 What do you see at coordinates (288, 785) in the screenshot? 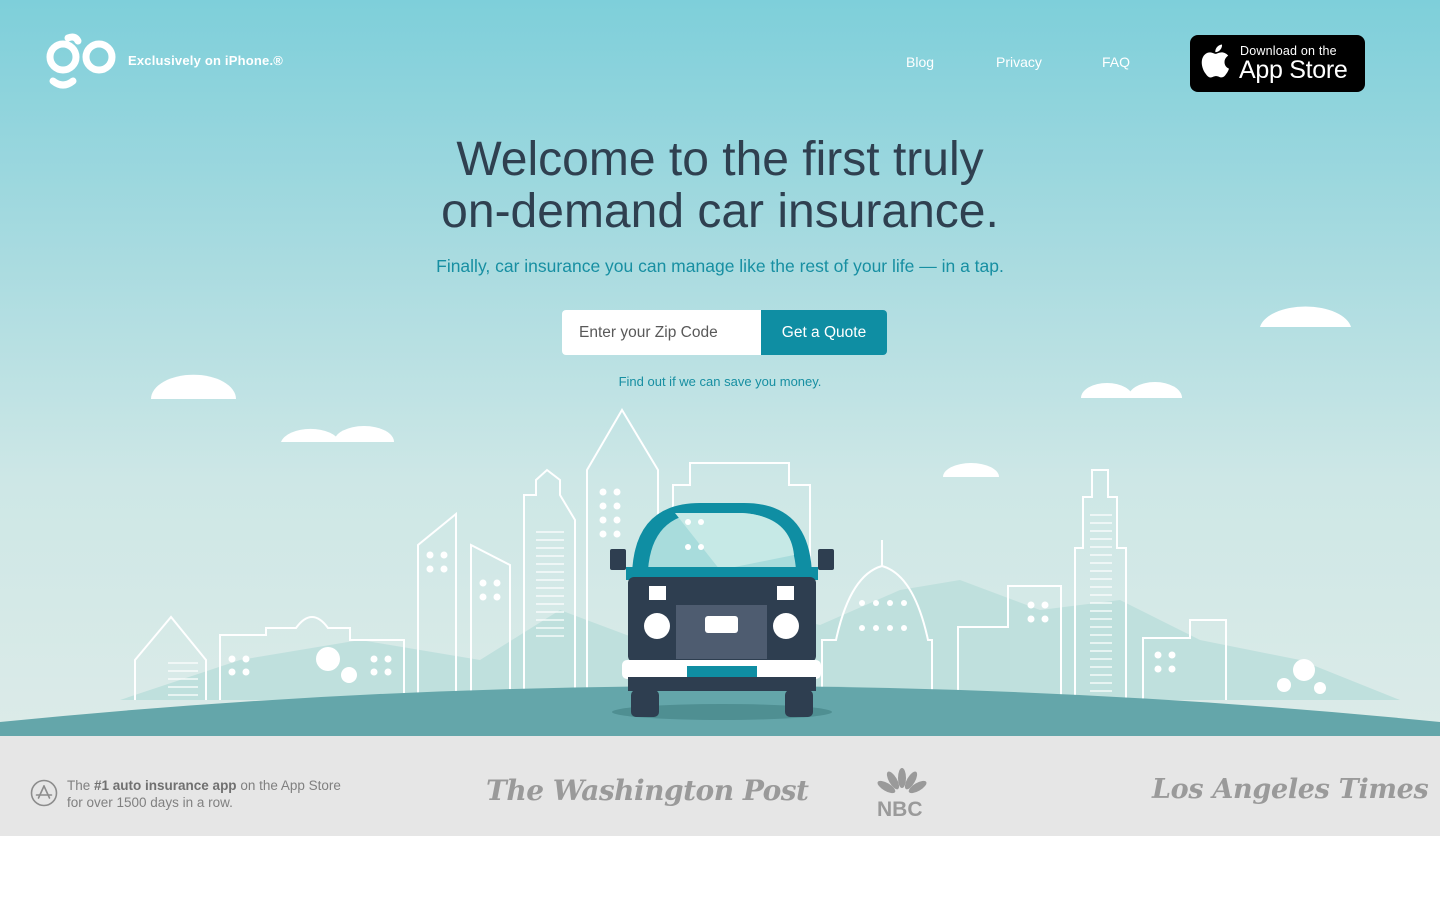
I see `award-post: on the App Store` at bounding box center [288, 785].